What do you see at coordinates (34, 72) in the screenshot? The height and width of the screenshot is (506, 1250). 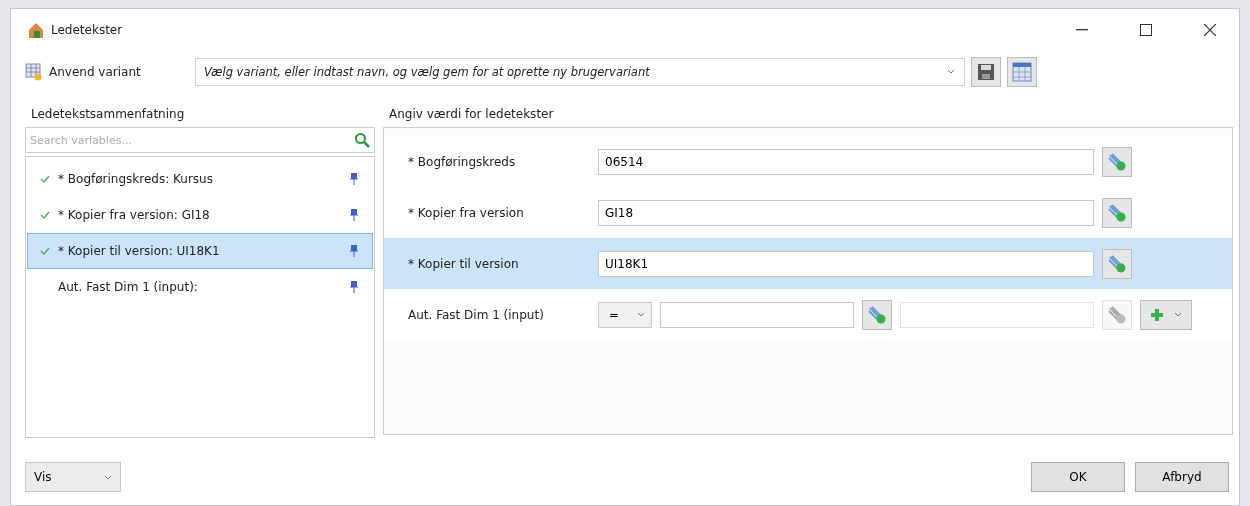 I see `table-icon` at bounding box center [34, 72].